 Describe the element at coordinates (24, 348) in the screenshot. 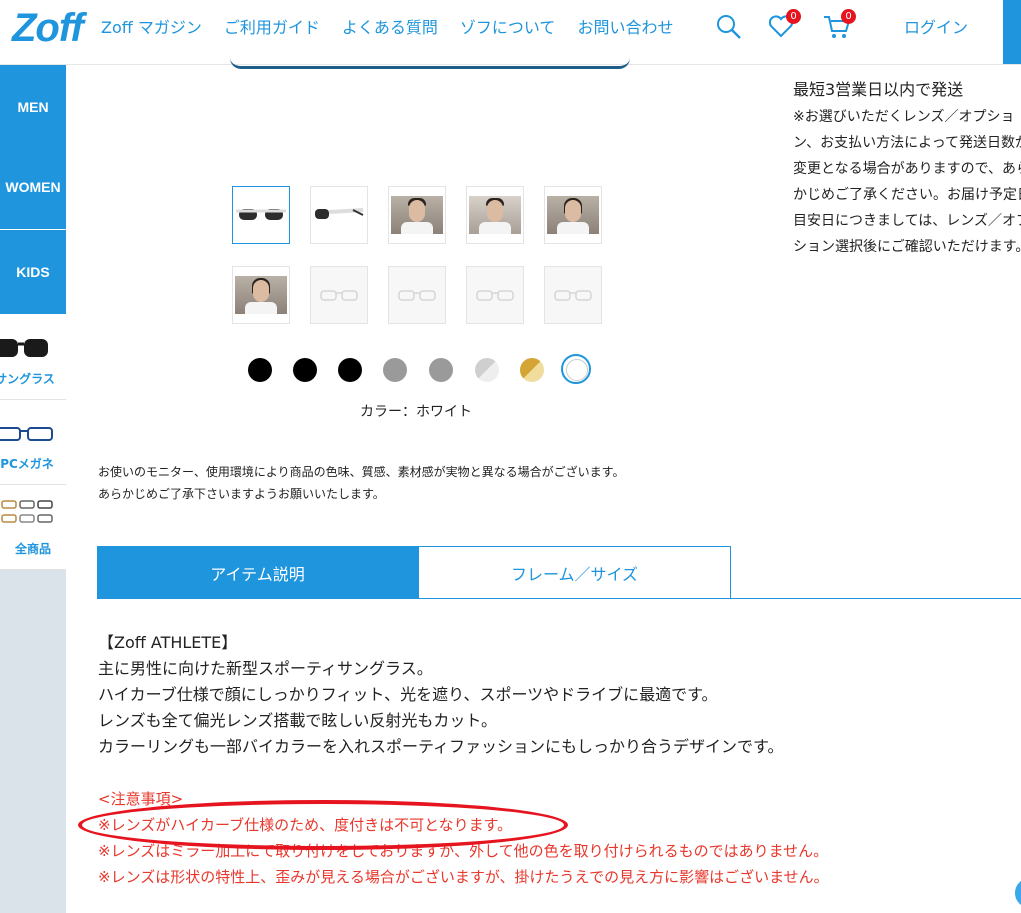

I see `sunglasses-icon` at that location.